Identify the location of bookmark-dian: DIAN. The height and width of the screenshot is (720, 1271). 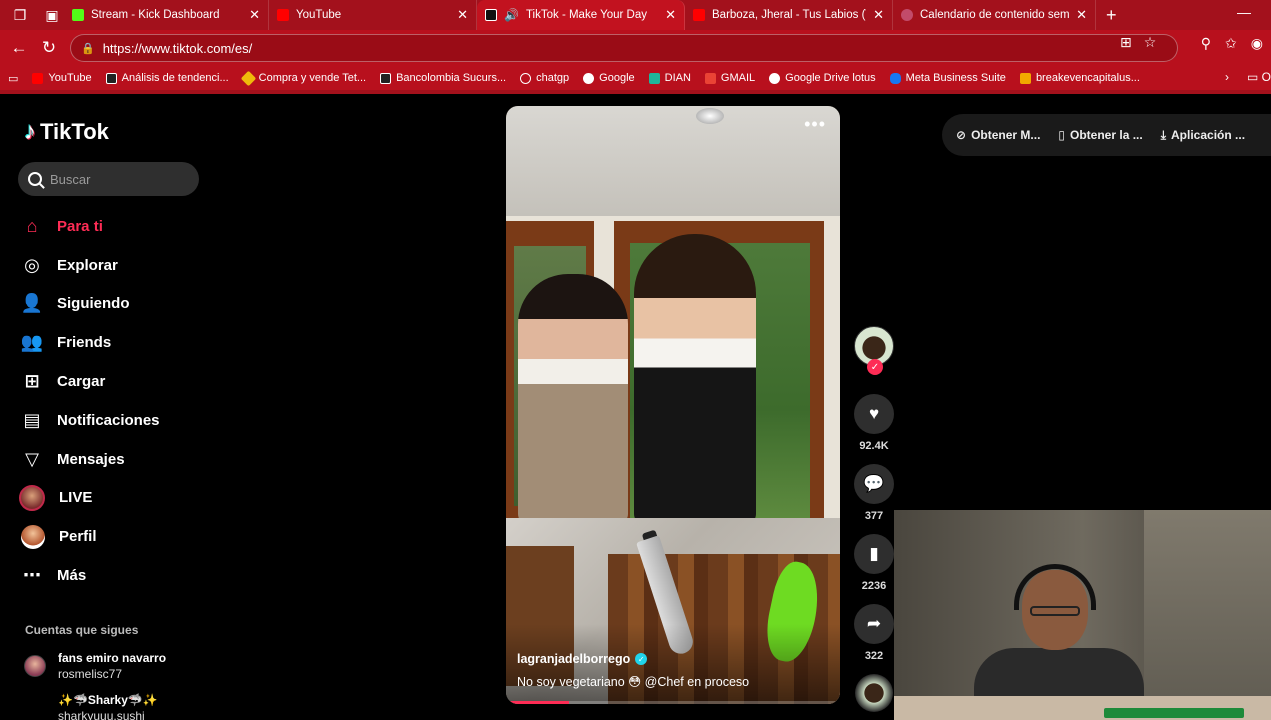
(669, 78).